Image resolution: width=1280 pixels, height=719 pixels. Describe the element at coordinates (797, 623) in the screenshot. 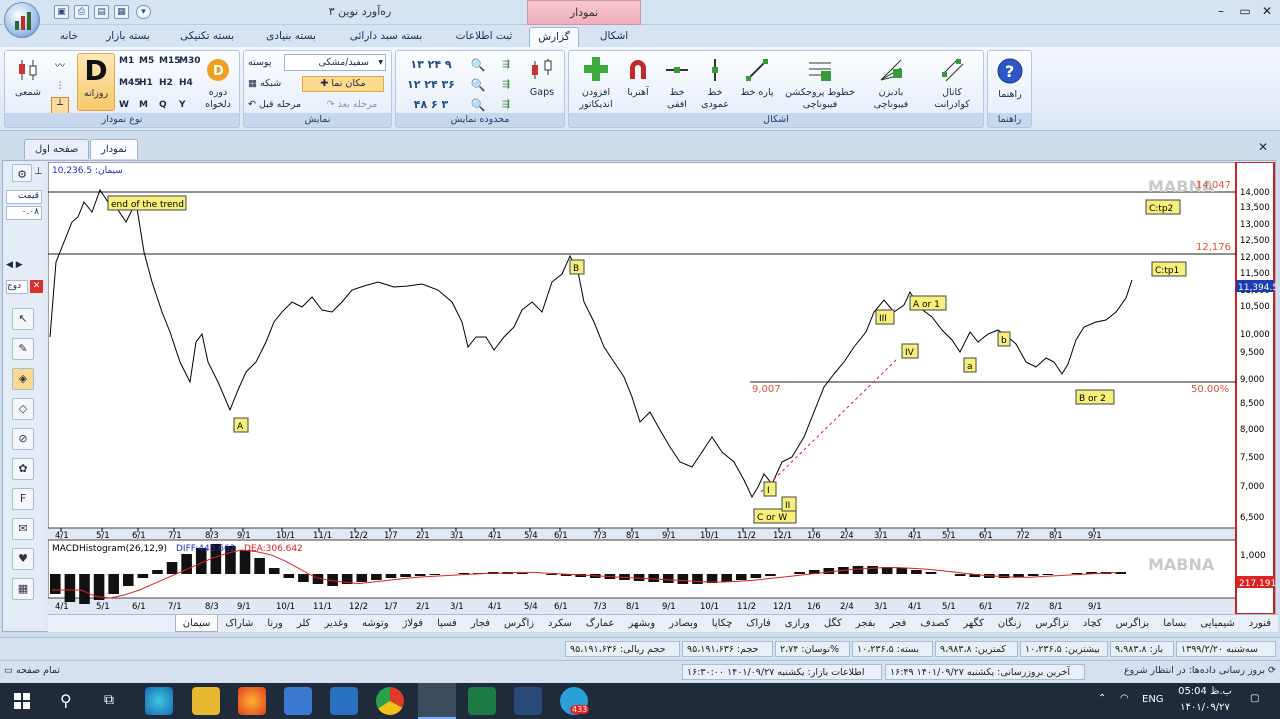

I see `sheet-tab: ورازی` at that location.